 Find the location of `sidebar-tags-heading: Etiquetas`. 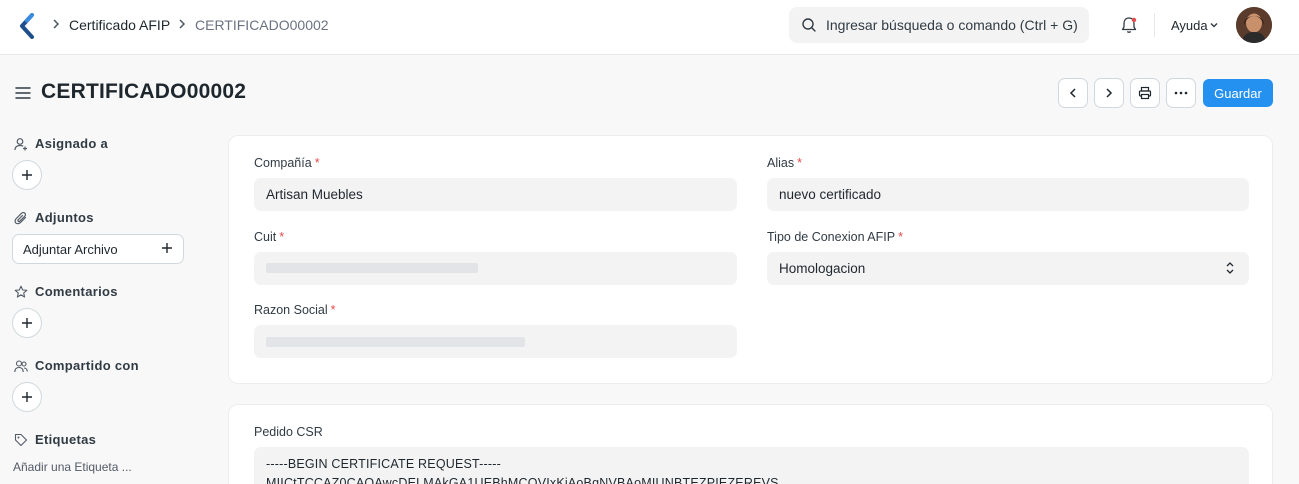

sidebar-tags-heading: Etiquetas is located at coordinates (55, 439).